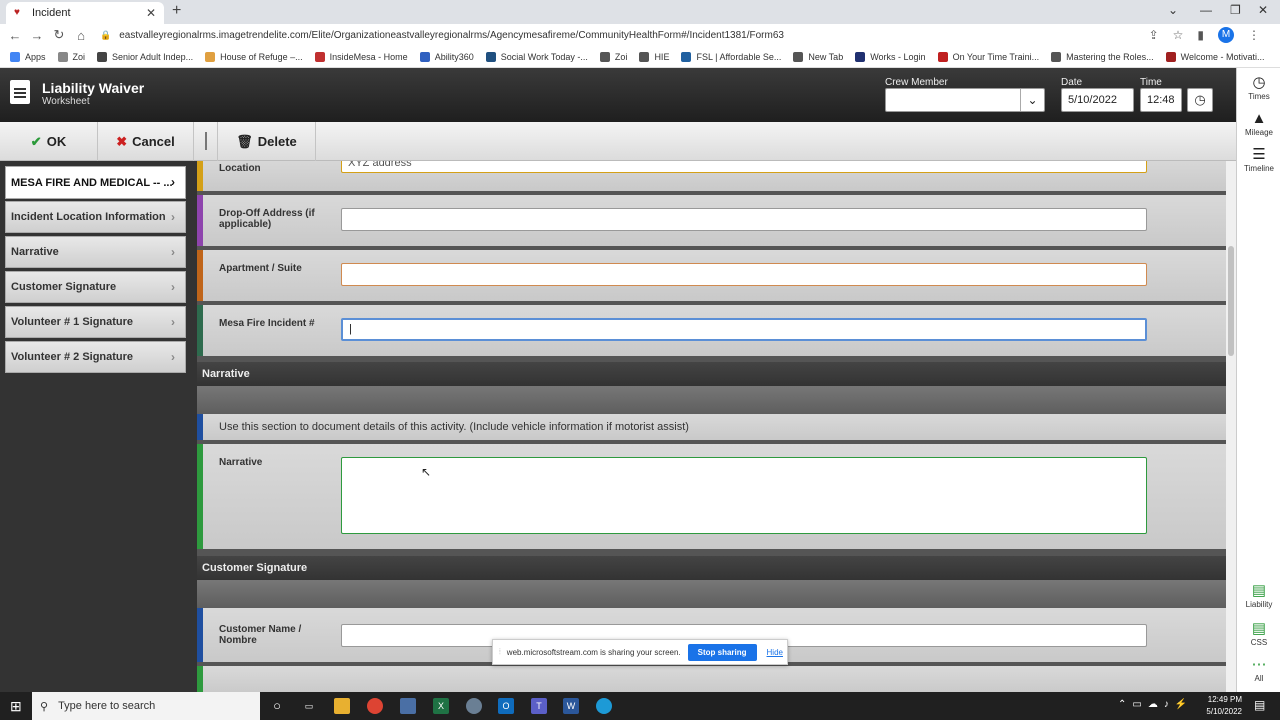  What do you see at coordinates (146, 706) in the screenshot?
I see `taskbar-search: ⚲ Type here to search` at bounding box center [146, 706].